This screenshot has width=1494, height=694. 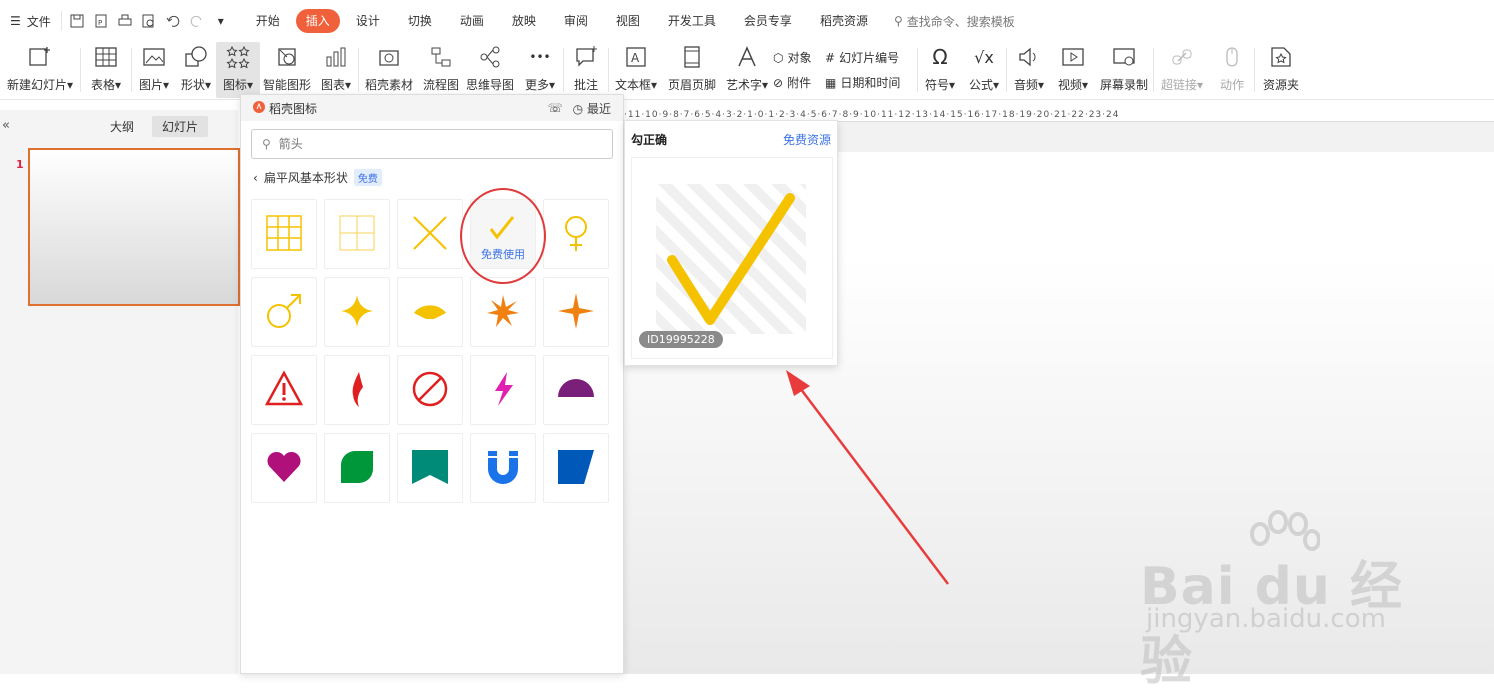 What do you see at coordinates (1178, 85) in the screenshot?
I see `hyperlink-label: 超链接` at bounding box center [1178, 85].